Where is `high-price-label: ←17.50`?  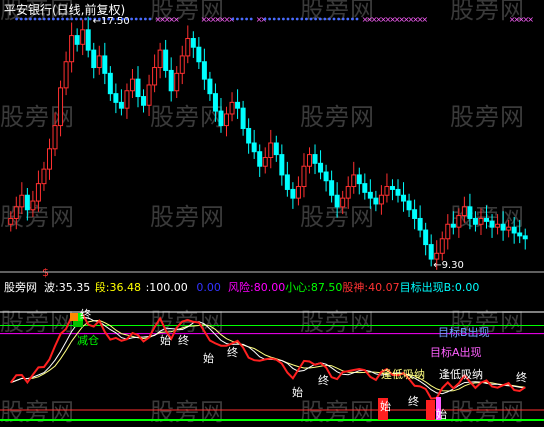 high-price-label: ←17.50 is located at coordinates (111, 21).